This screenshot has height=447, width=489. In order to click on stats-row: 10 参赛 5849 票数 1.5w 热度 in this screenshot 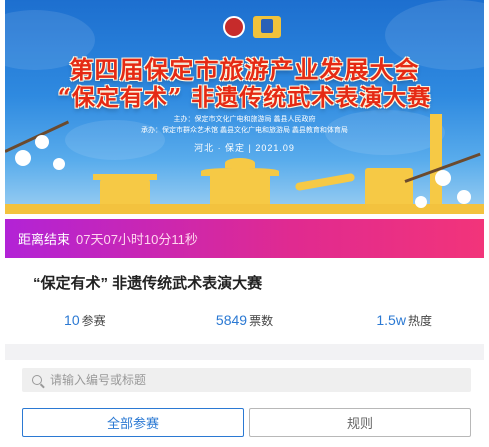, I will do `click(244, 325)`.